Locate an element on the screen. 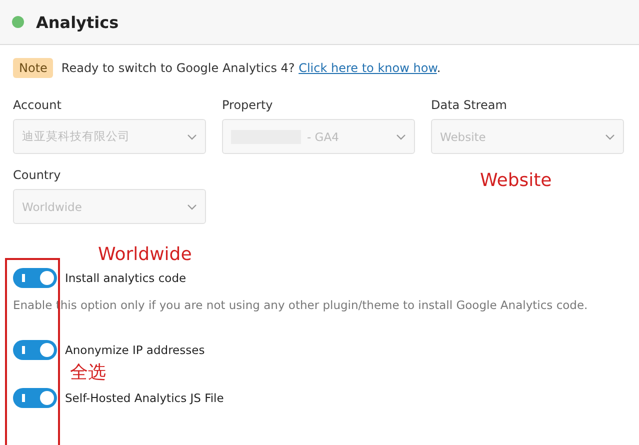 The image size is (639, 445). know-how-link: Click here to know how is located at coordinates (367, 68).